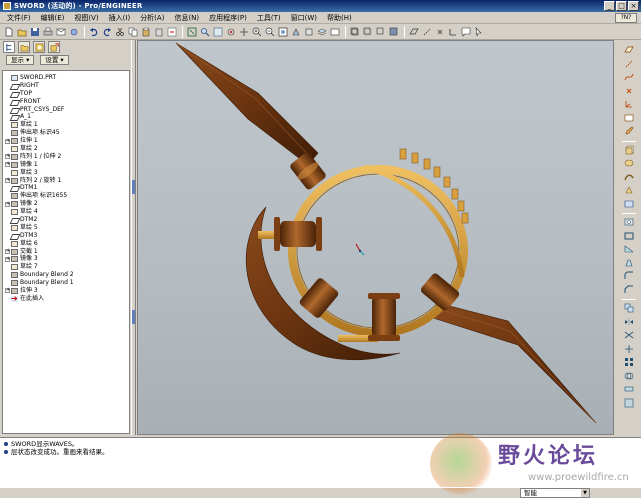 The width and height of the screenshot is (641, 498). Describe the element at coordinates (629, 263) in the screenshot. I see `draft-tool` at that location.